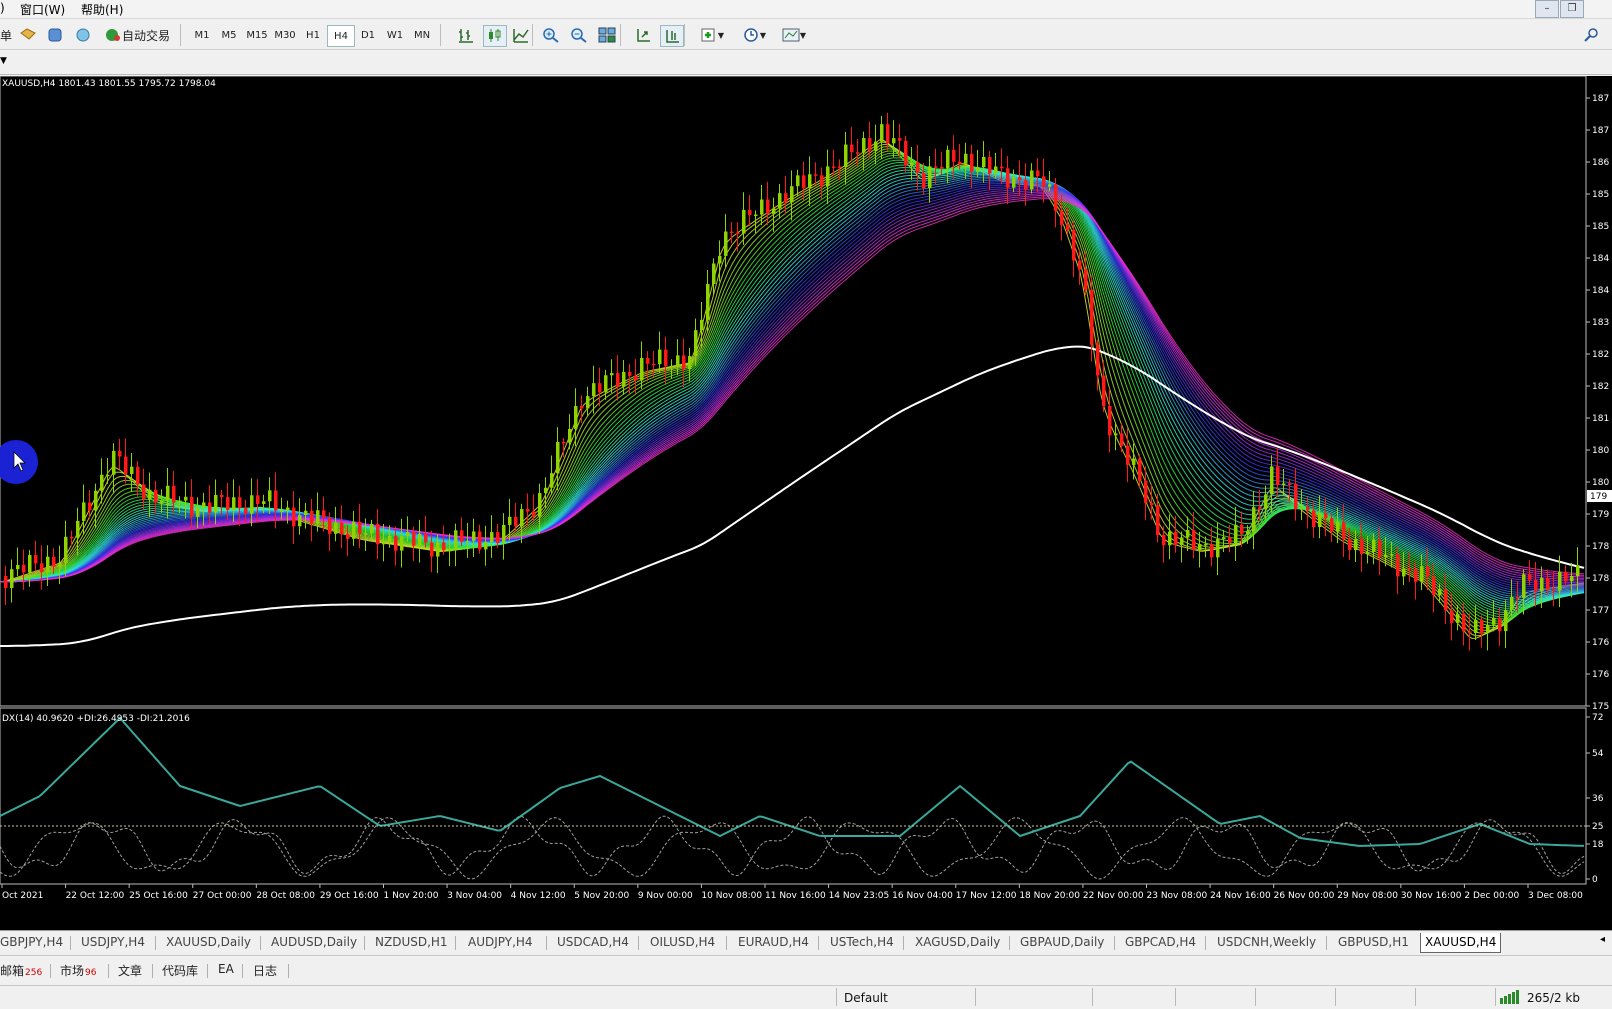 This screenshot has width=1612, height=1009. What do you see at coordinates (229, 35) in the screenshot?
I see `timeframe-m5: M5` at bounding box center [229, 35].